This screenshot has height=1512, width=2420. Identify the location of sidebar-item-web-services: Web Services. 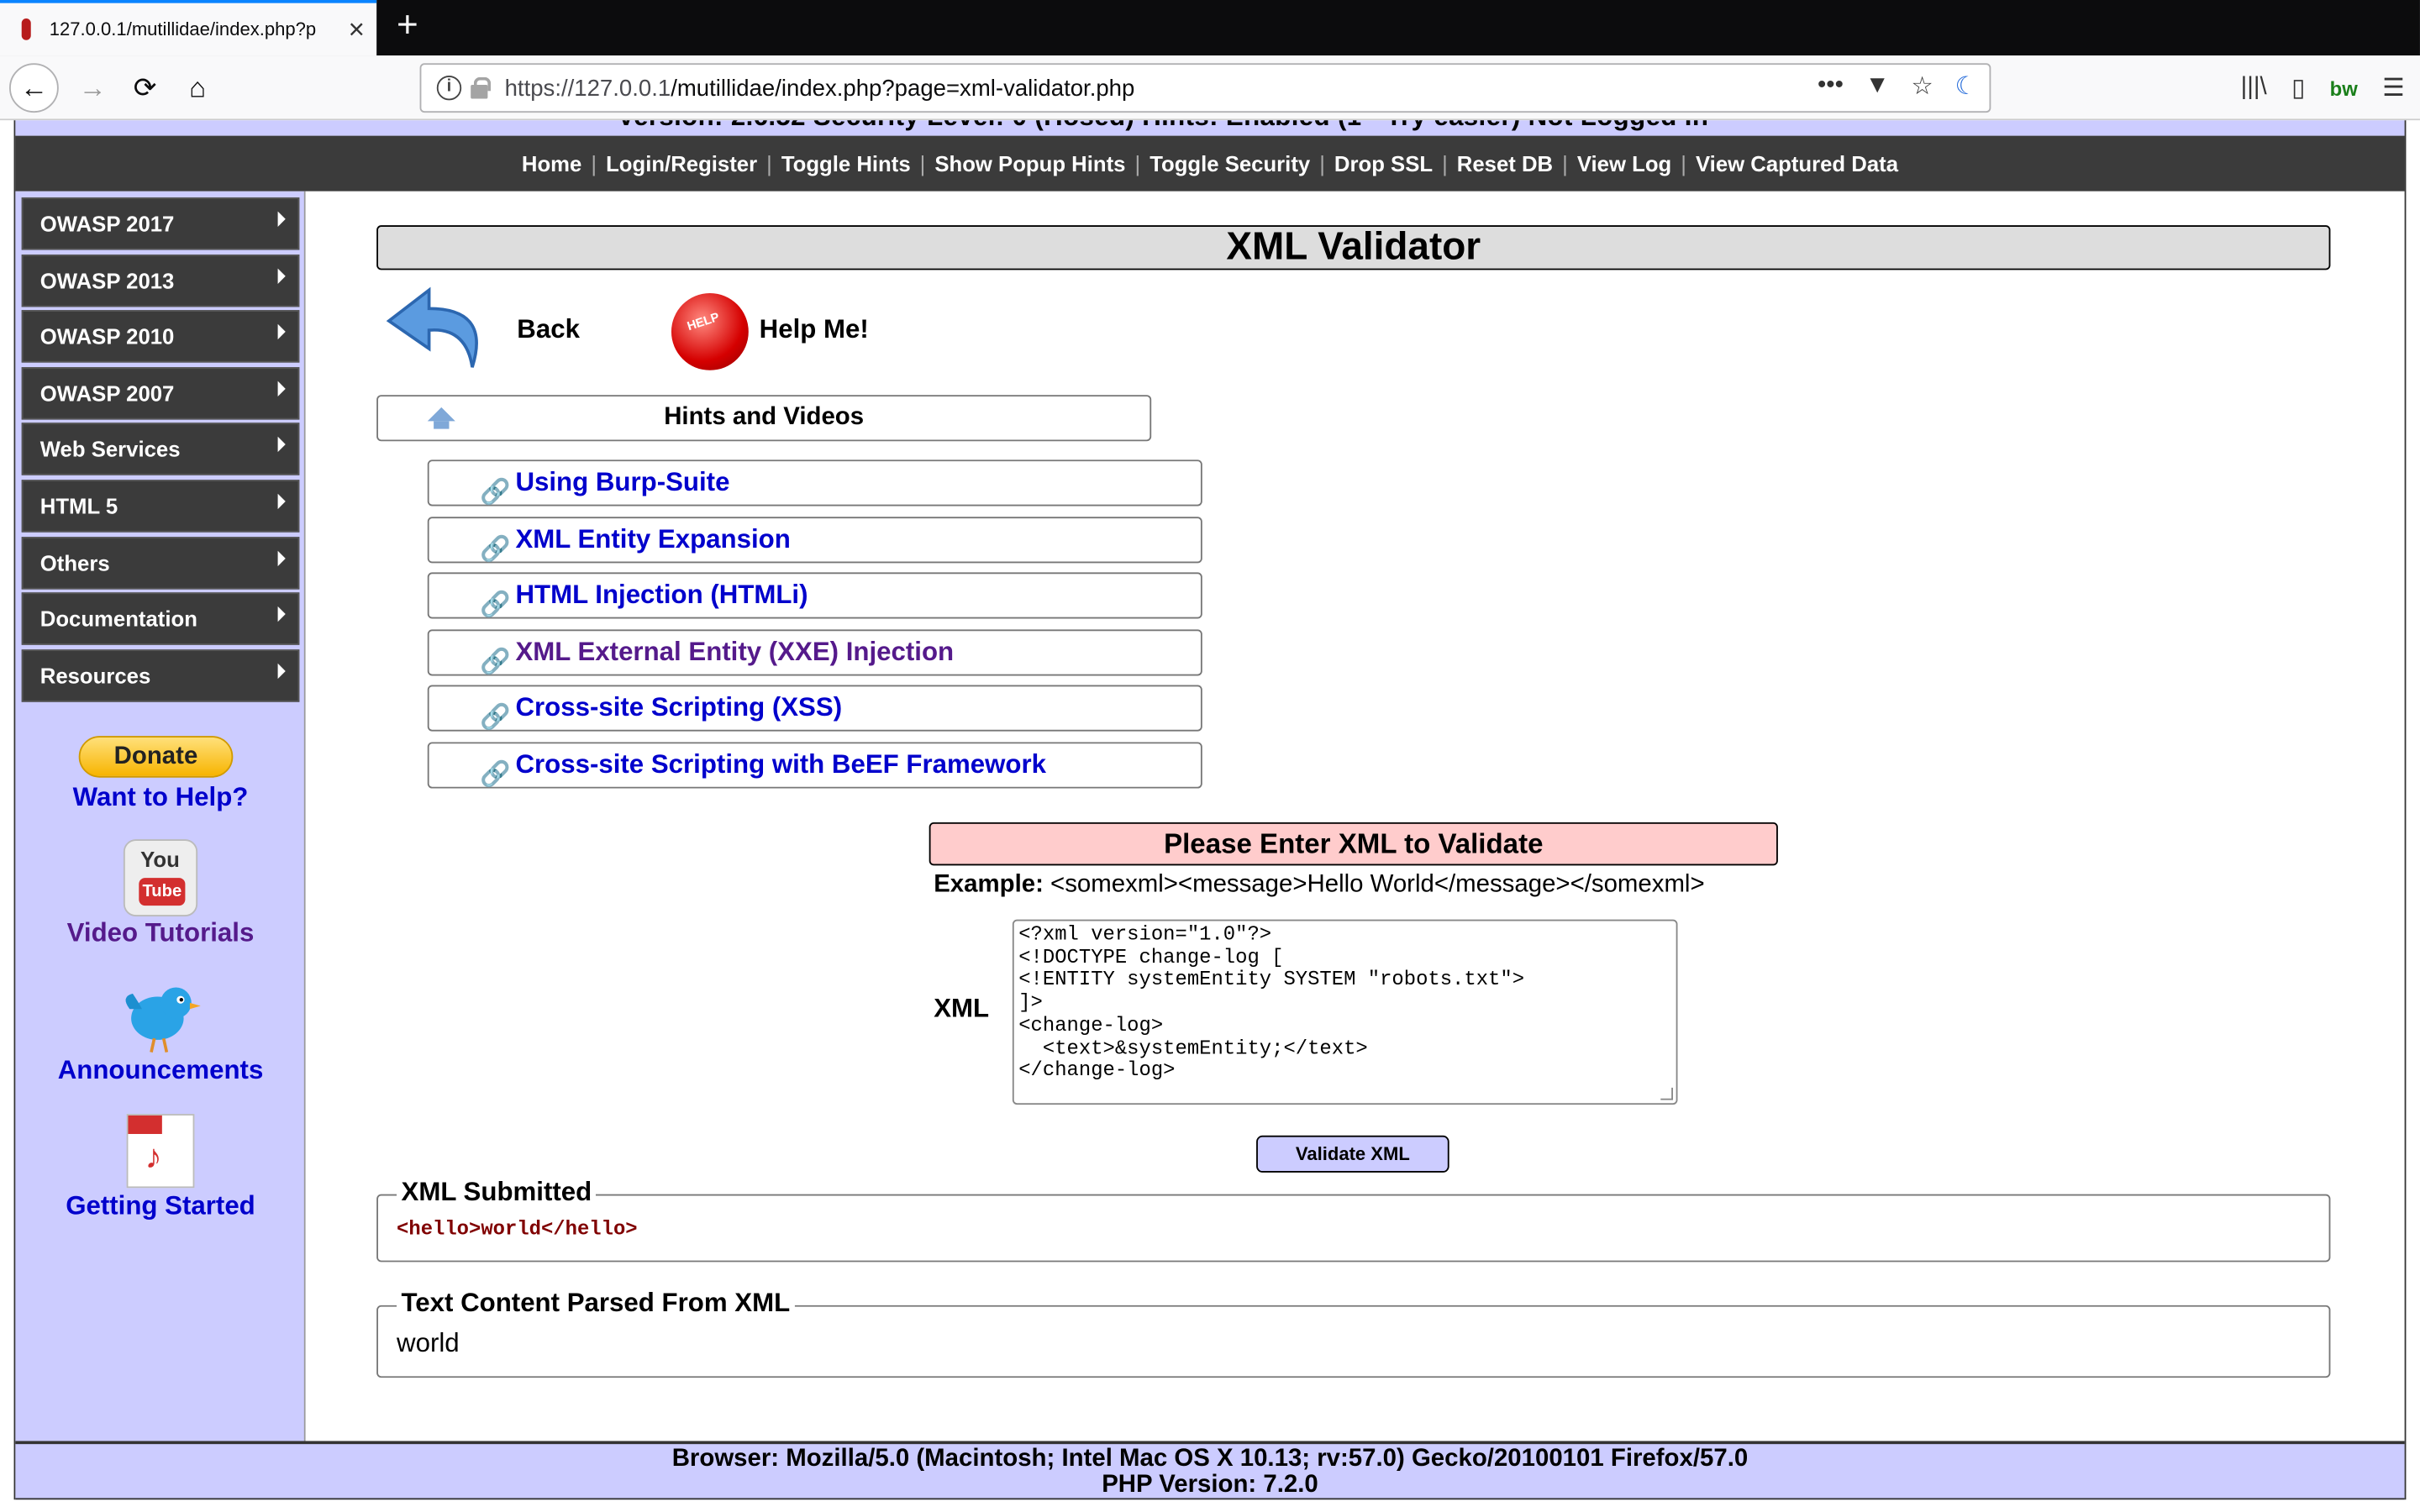
(161, 449).